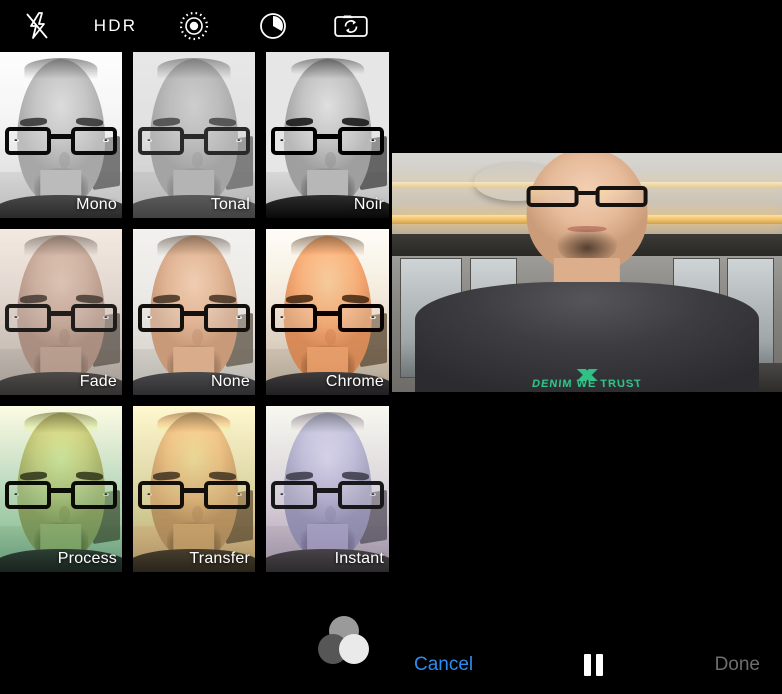  I want to click on filter-label: Tonal, so click(230, 204).